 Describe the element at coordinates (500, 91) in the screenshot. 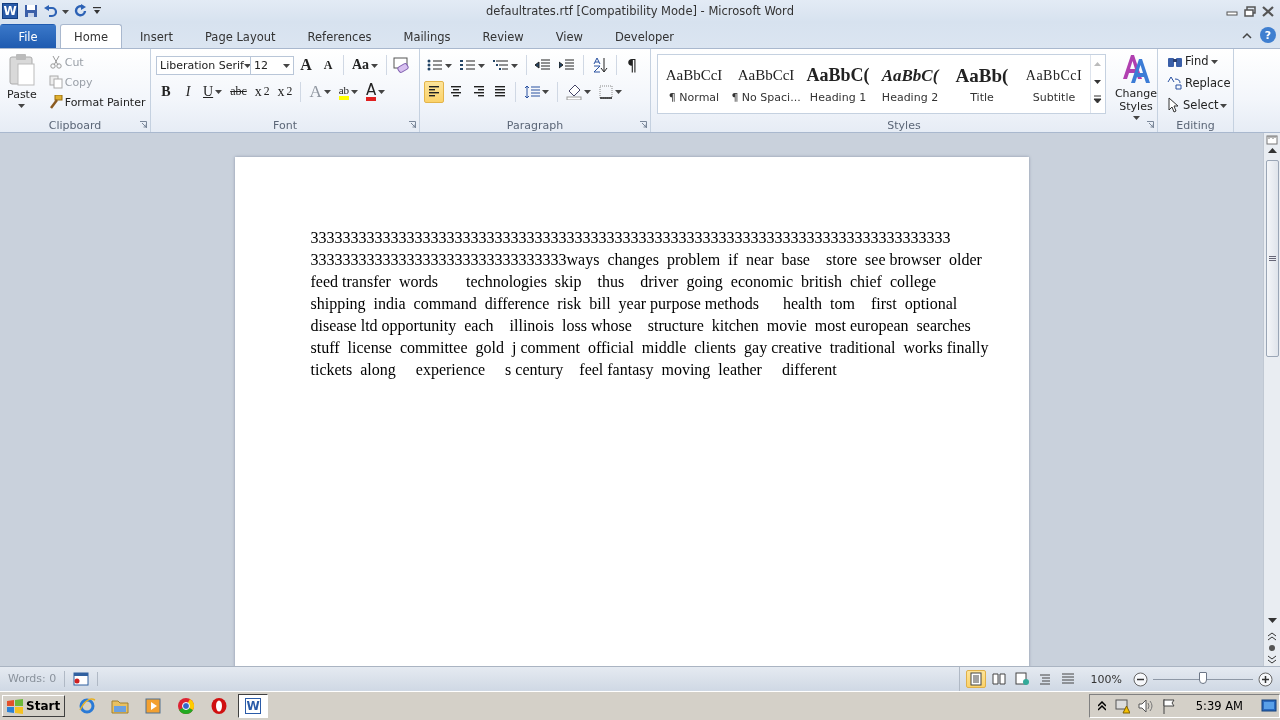

I see `align-justify-icon` at that location.